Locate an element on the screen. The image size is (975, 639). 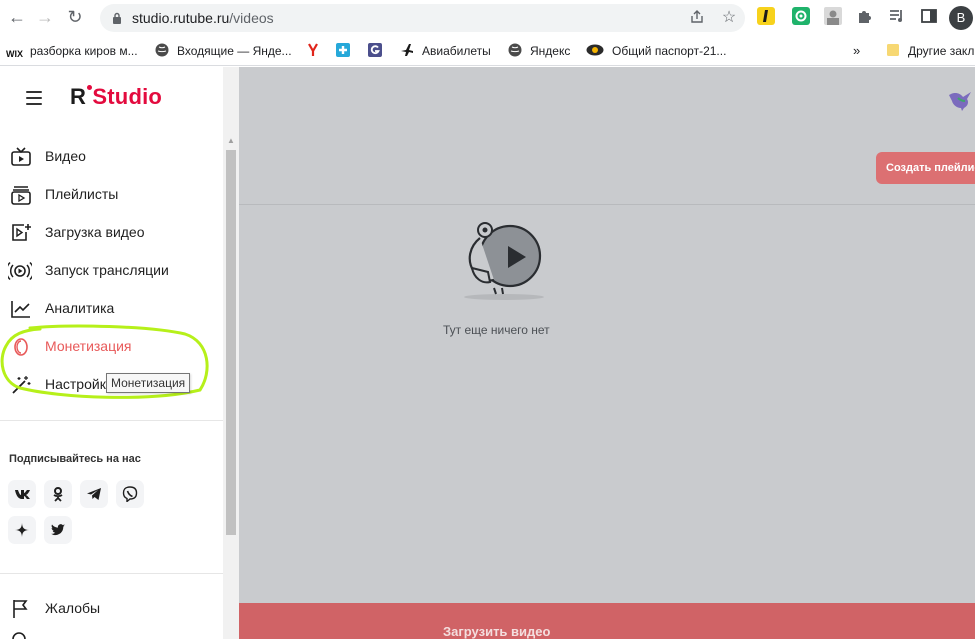
sidebar-item-label: Запуск трансляции is located at coordinates (107, 270).